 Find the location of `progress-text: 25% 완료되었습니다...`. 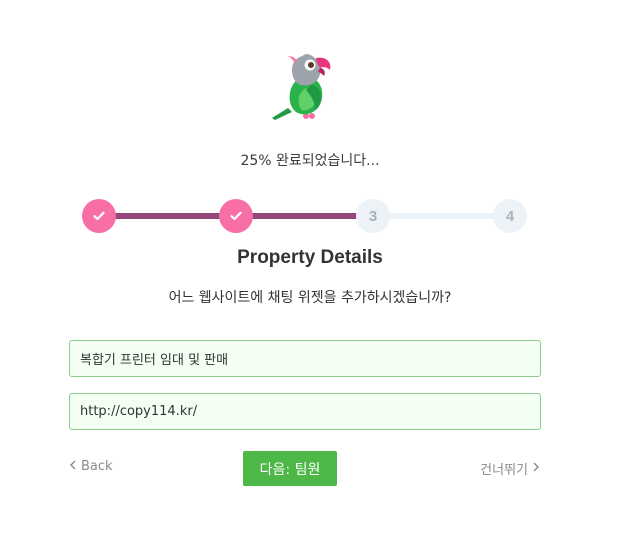

progress-text: 25% 완료되었습니다... is located at coordinates (310, 161).